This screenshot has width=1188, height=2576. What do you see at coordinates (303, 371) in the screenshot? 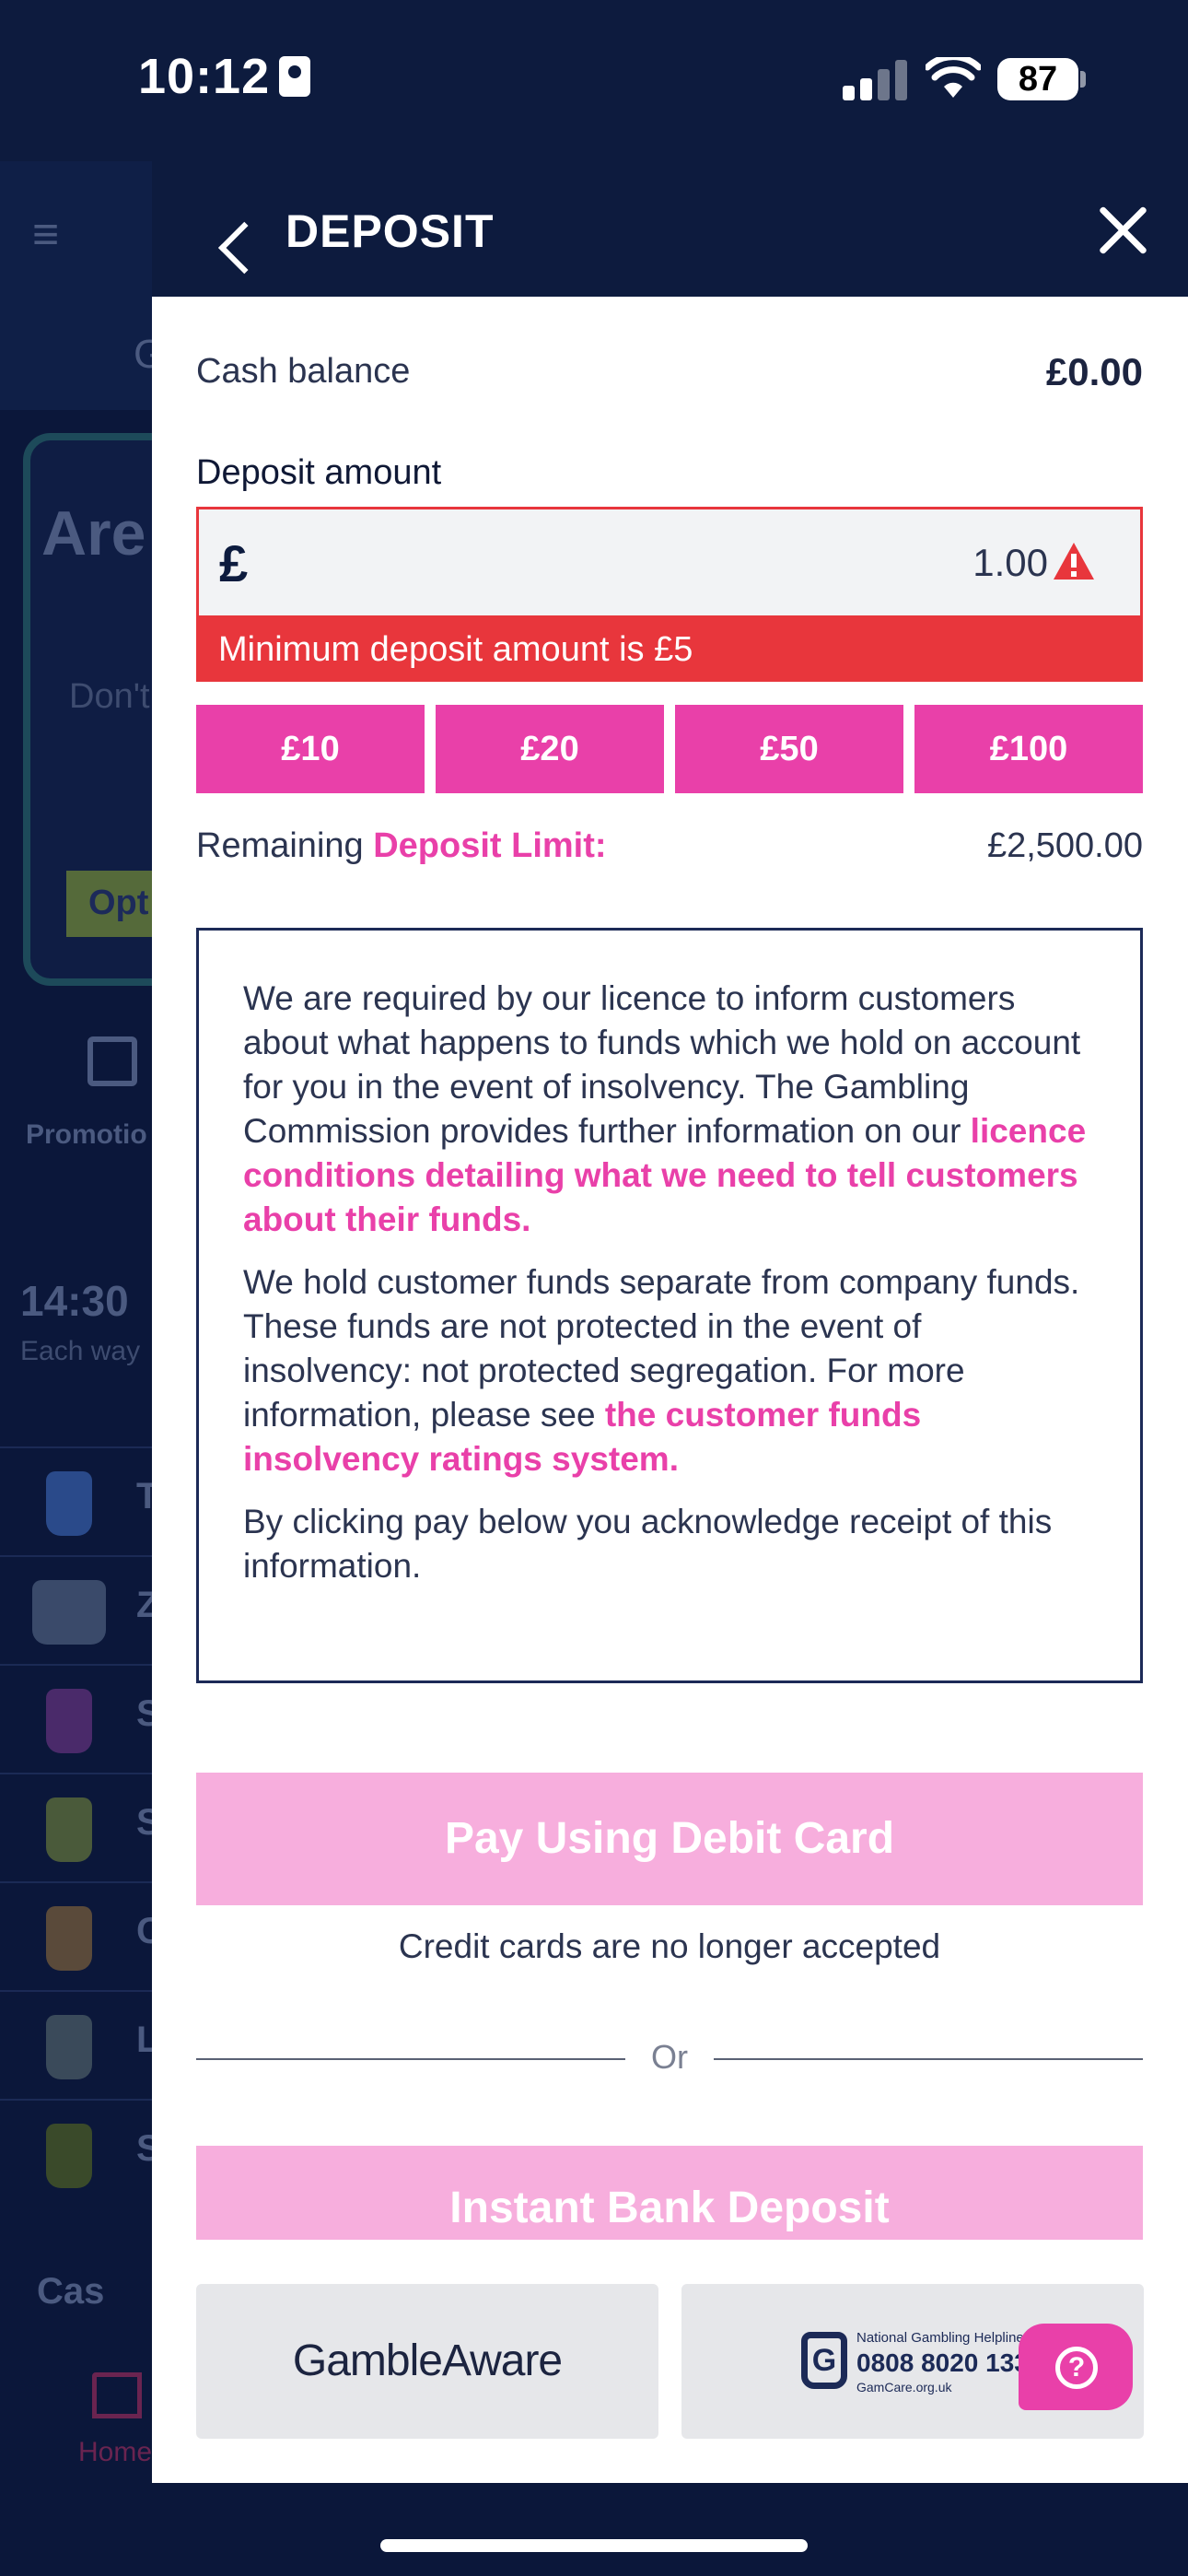
I see `cash-balance-label: Cash balance` at bounding box center [303, 371].